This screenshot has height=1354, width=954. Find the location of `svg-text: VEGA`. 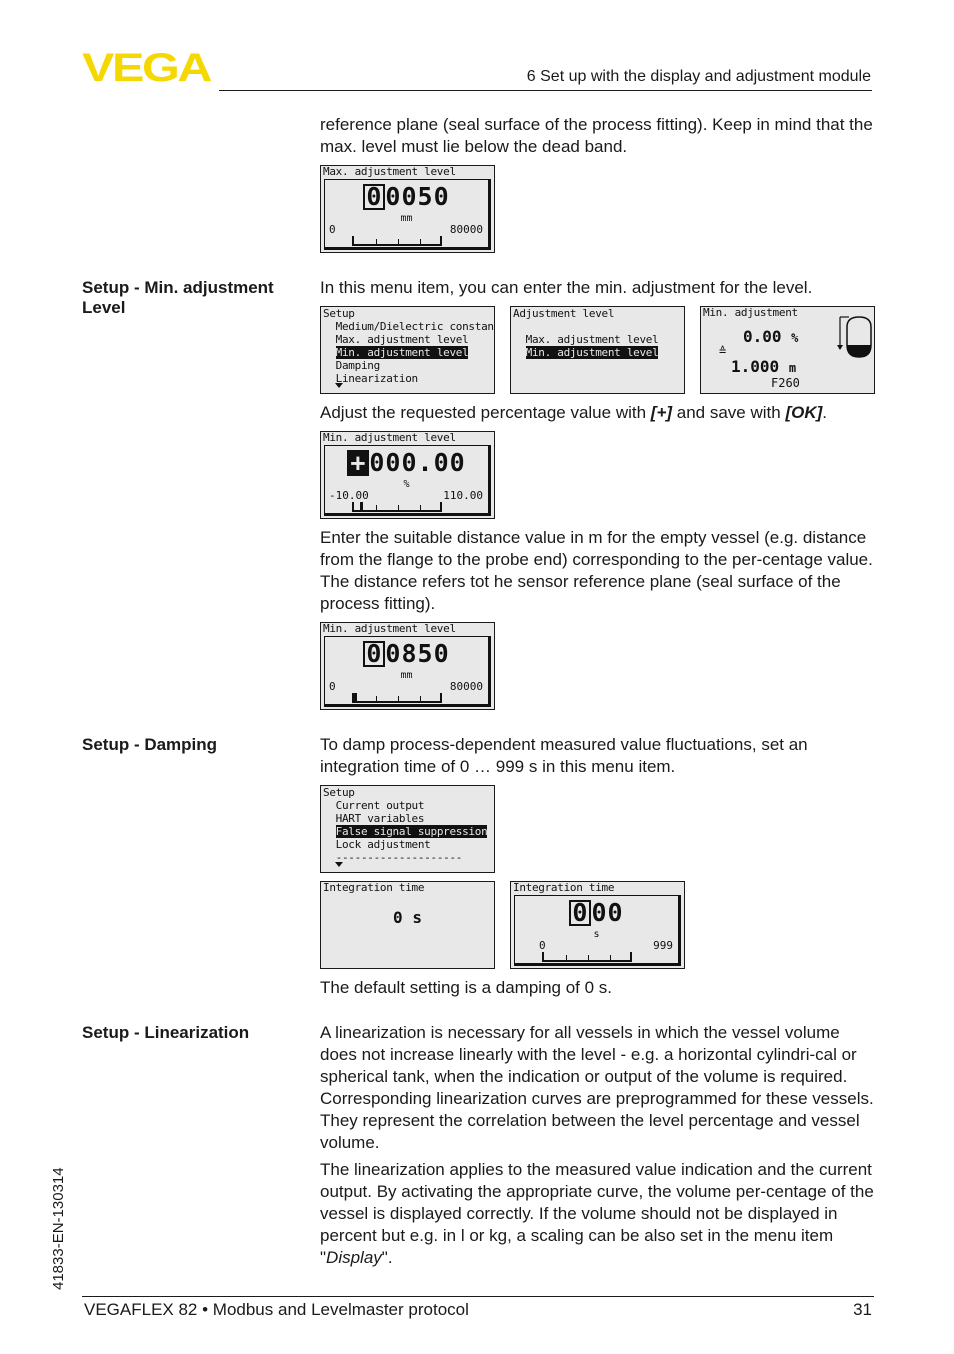

svg-text: VEGA is located at coordinates (146, 67).